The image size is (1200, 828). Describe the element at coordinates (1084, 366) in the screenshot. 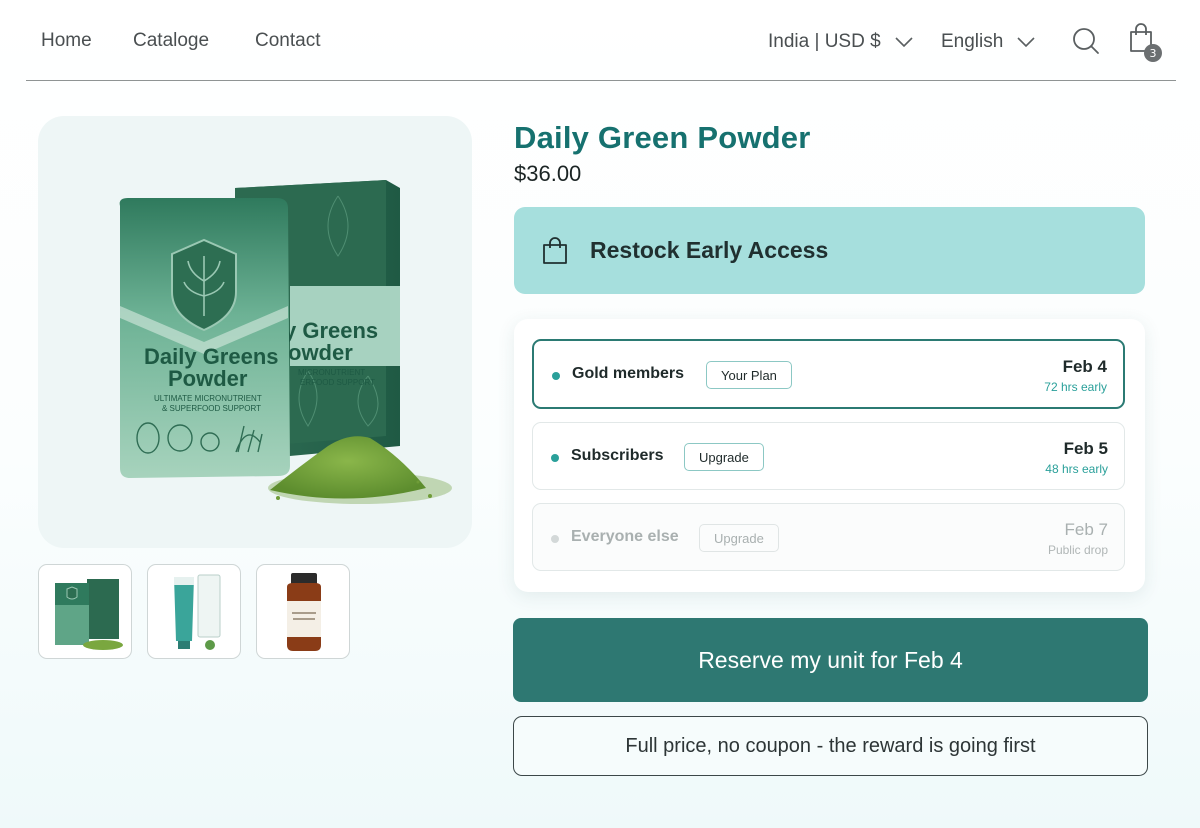

I see `tier-date: Feb 4` at that location.